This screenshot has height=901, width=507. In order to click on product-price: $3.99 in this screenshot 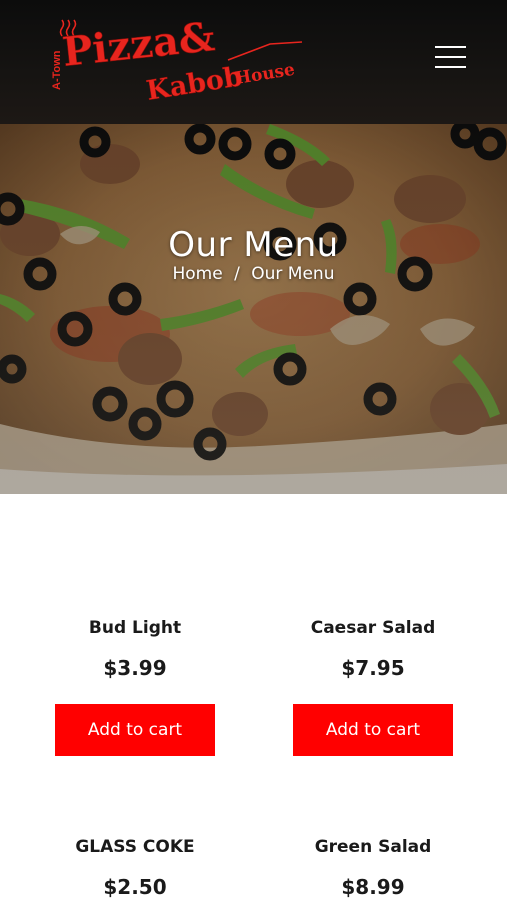, I will do `click(135, 668)`.